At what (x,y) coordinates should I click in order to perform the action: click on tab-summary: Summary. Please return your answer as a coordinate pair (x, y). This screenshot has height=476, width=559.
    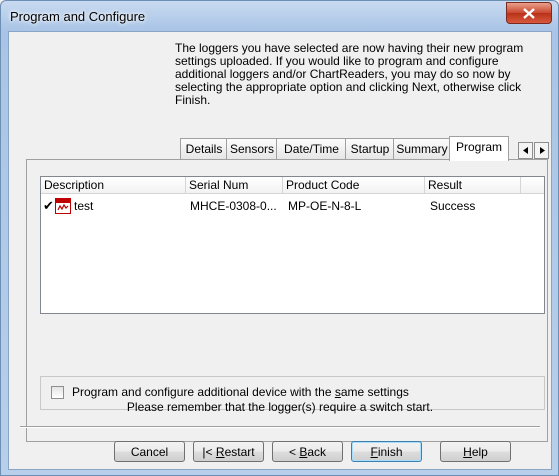
    Looking at the image, I should click on (422, 148).